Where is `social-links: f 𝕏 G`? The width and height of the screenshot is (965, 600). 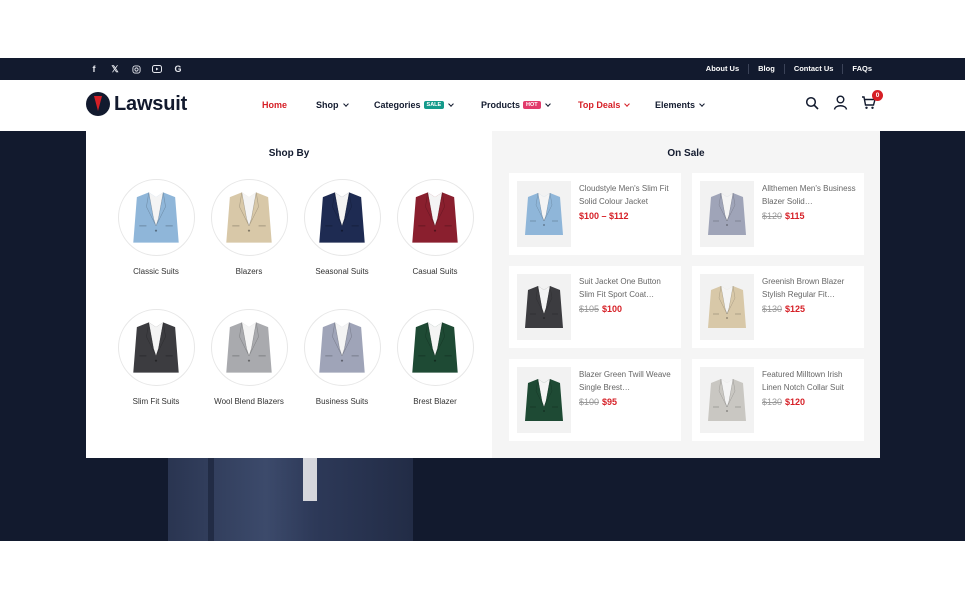
social-links: f 𝕏 G is located at coordinates (136, 69).